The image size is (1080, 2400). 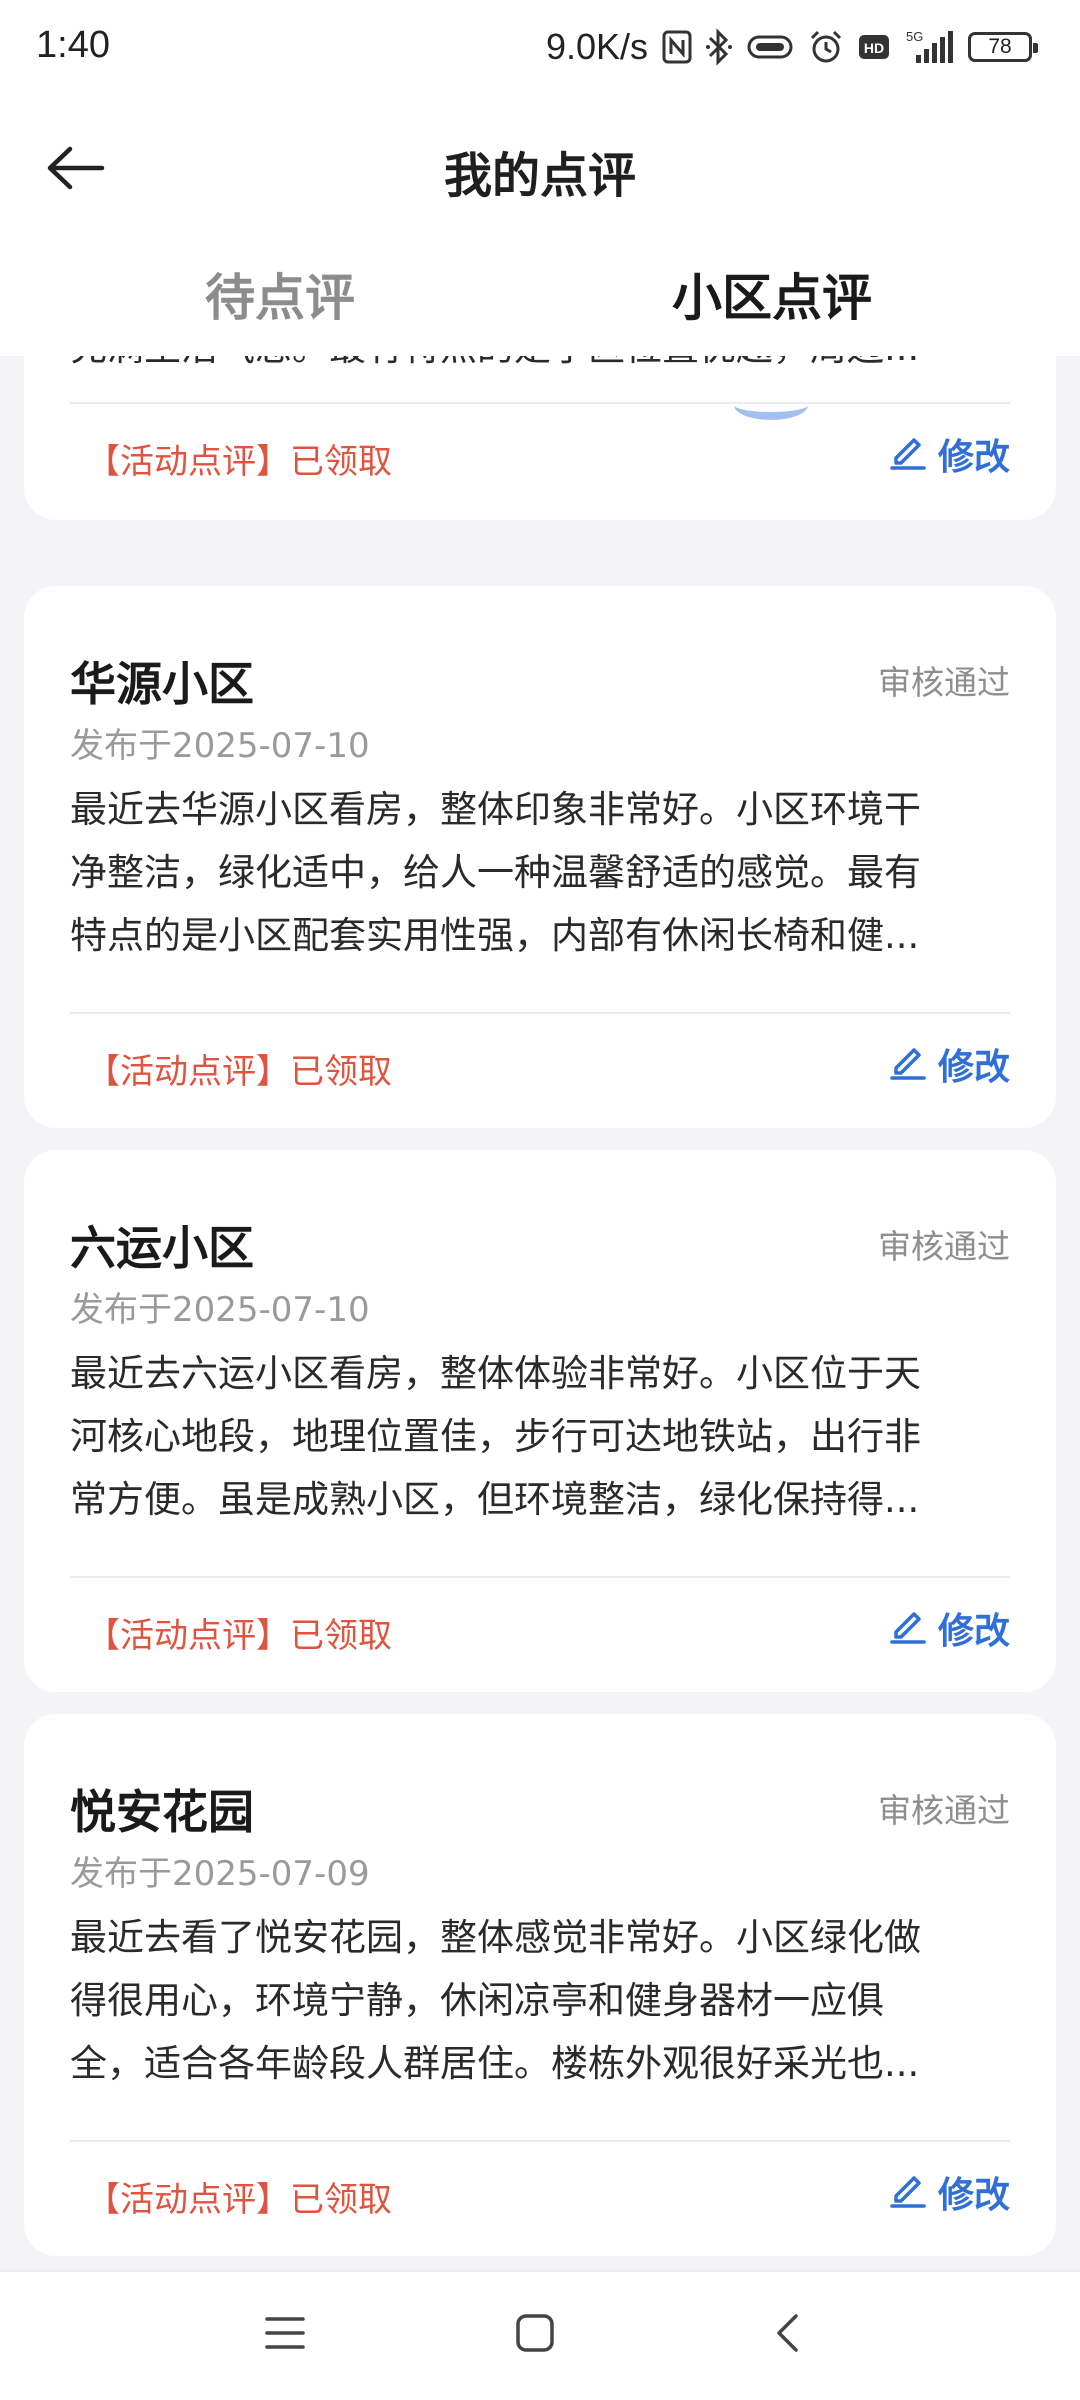 I want to click on nav-menu-button, so click(x=285, y=2335).